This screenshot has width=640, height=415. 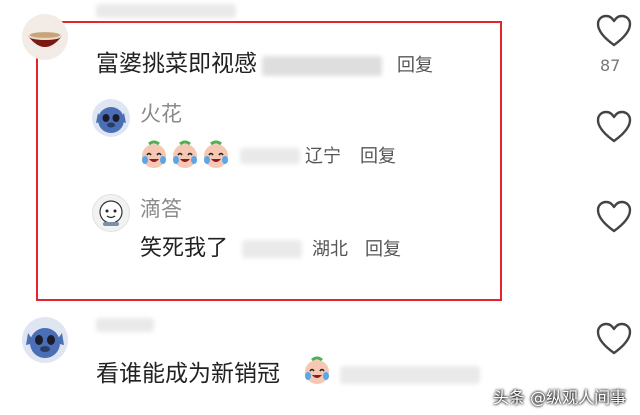 I want to click on avatar-bowl, so click(x=45, y=37).